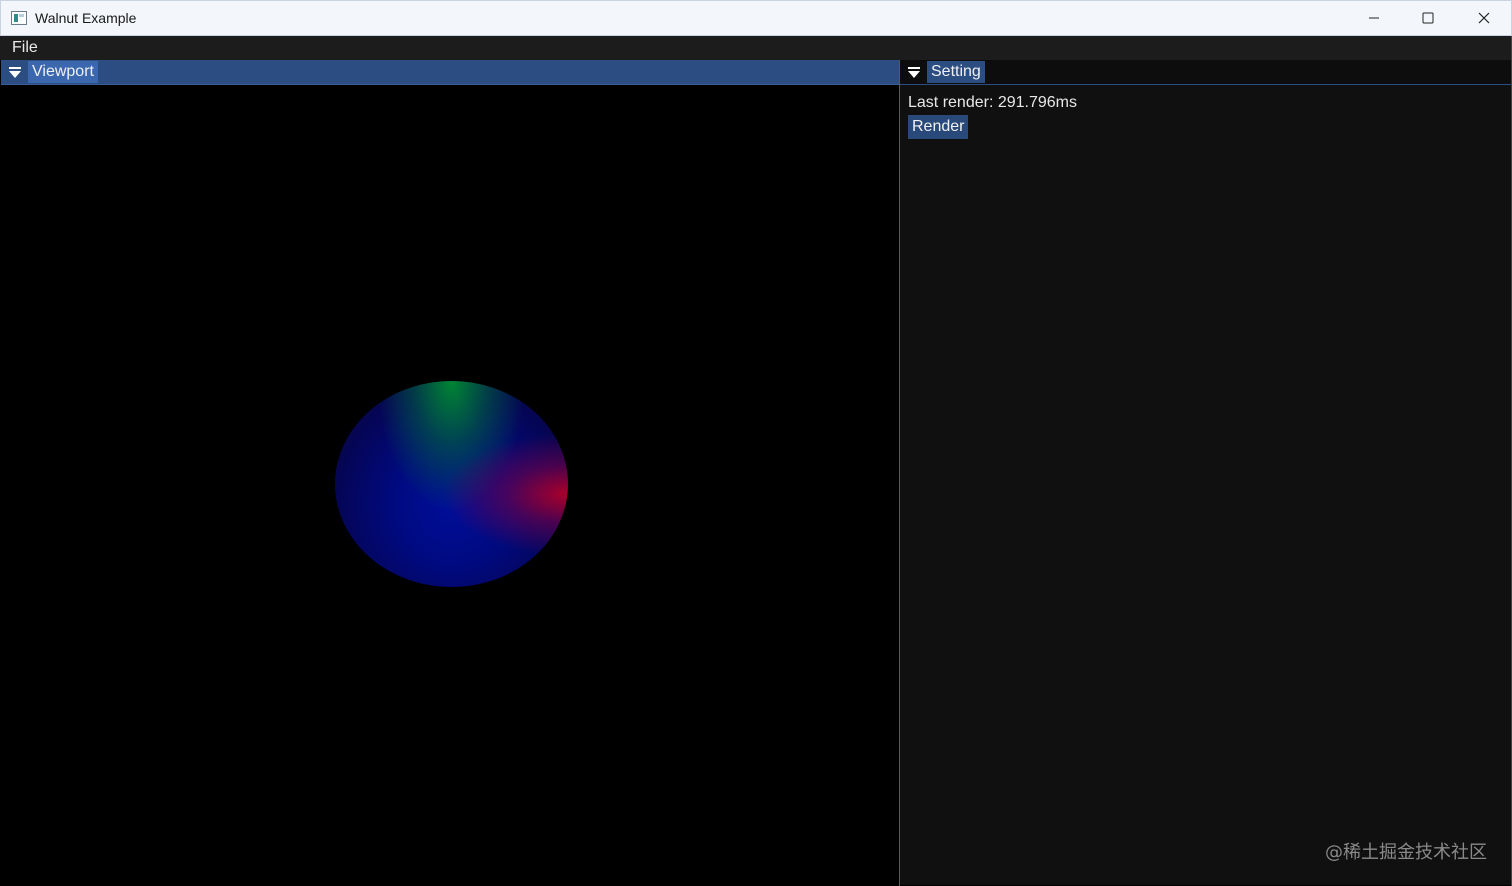 The height and width of the screenshot is (886, 1512). Describe the element at coordinates (63, 72) in the screenshot. I see `tab-viewport: Viewport` at that location.